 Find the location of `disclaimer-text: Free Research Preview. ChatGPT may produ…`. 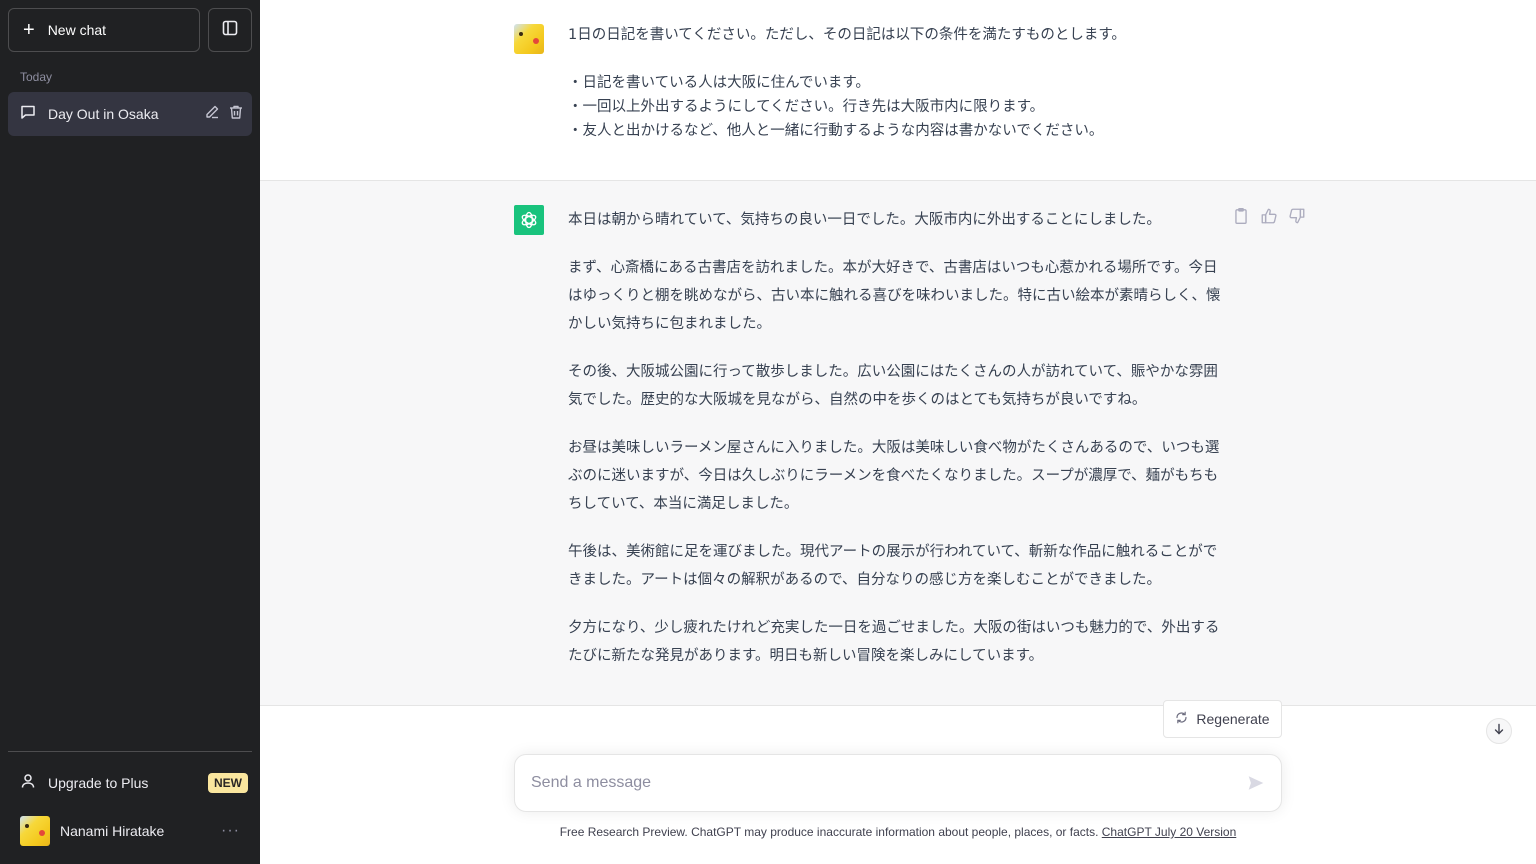

disclaimer-text: Free Research Preview. ChatGPT may produ… is located at coordinates (830, 832).